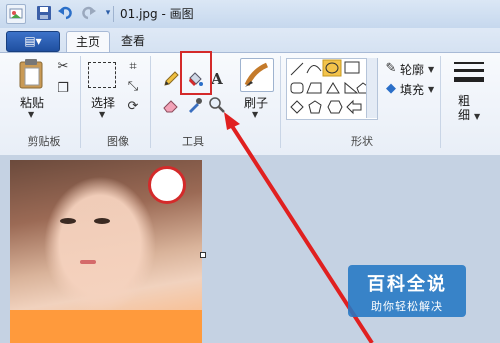 This screenshot has width=500, height=343. Describe the element at coordinates (407, 306) in the screenshot. I see `watermark-subtitle: 助你轻松解决` at that location.